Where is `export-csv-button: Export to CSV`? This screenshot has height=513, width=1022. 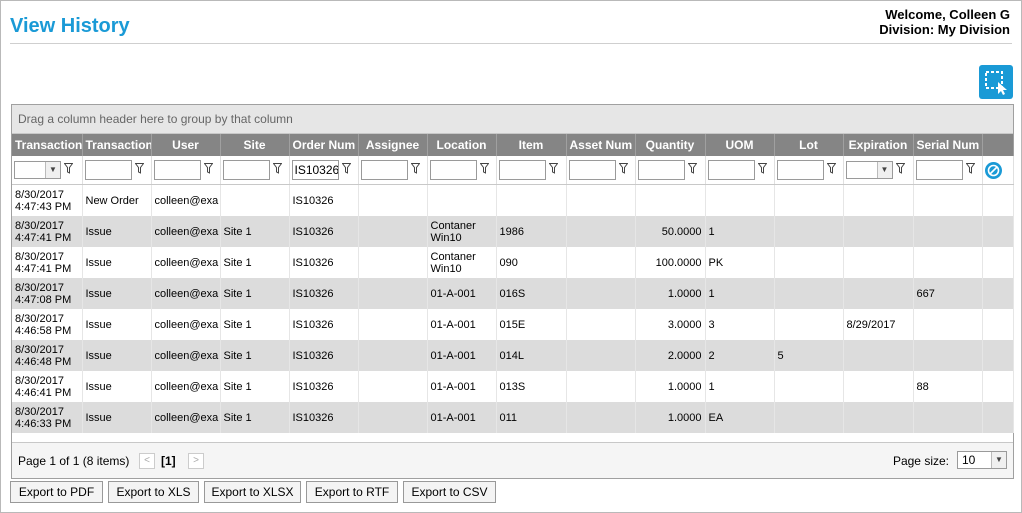
export-csv-button: Export to CSV is located at coordinates (449, 492).